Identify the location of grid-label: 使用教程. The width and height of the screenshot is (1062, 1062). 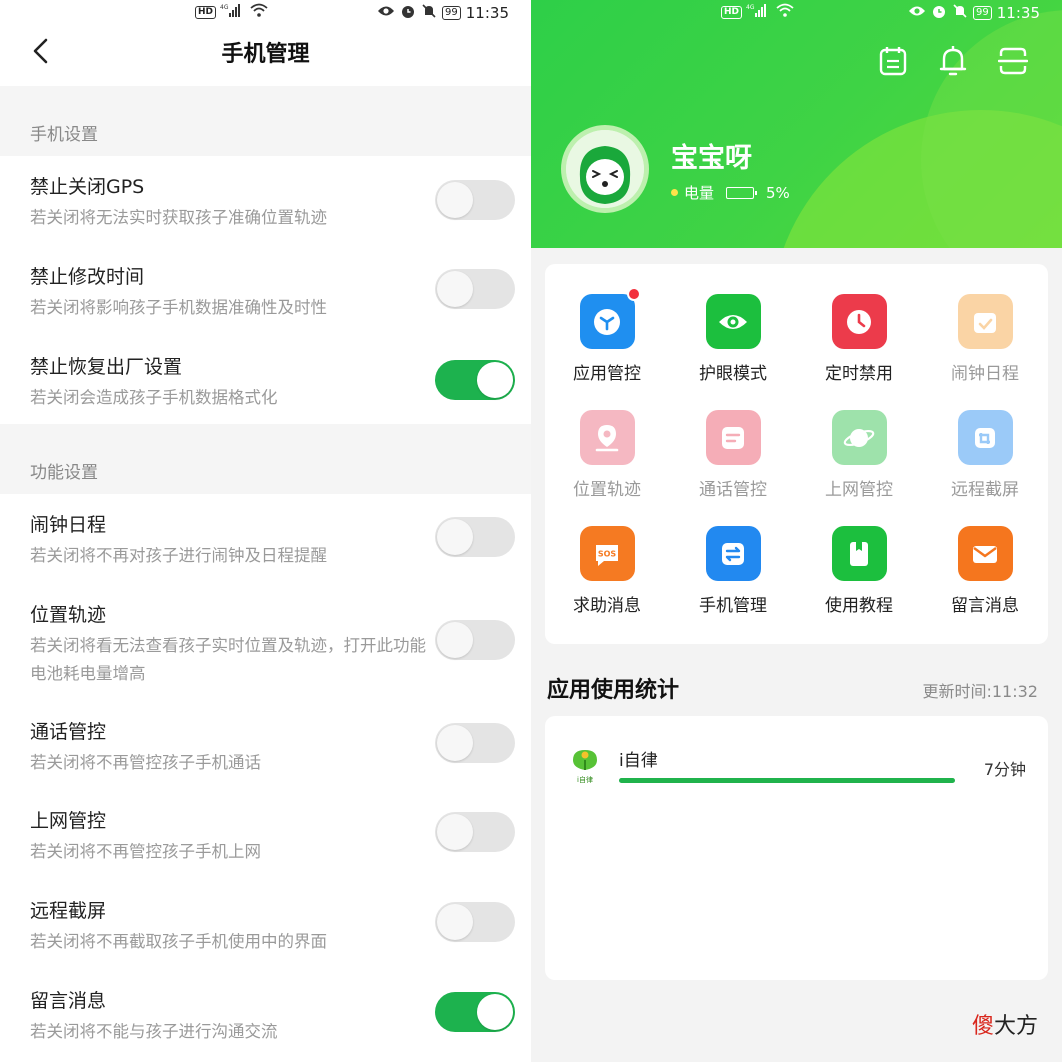
(859, 606).